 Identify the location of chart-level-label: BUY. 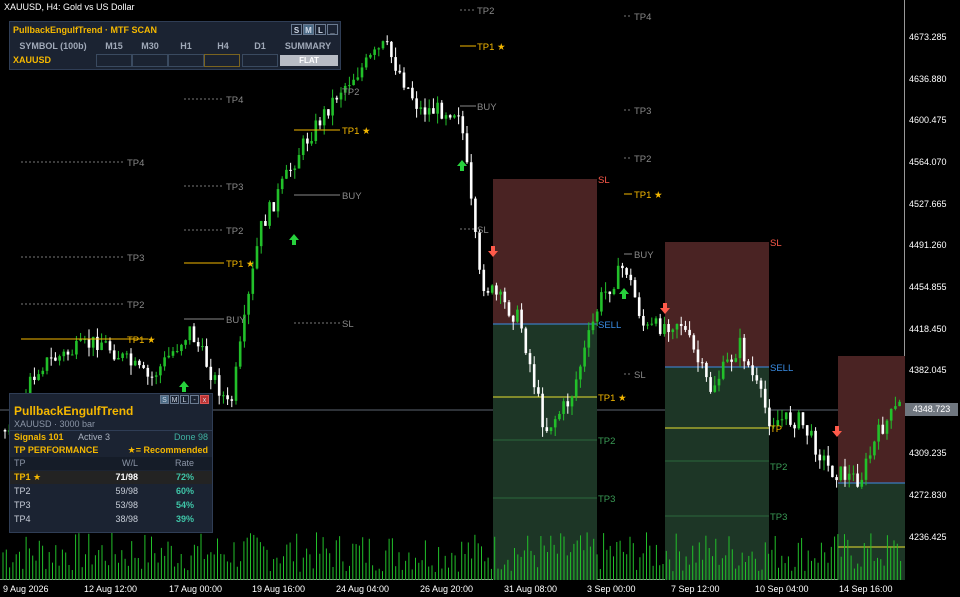
(644, 255).